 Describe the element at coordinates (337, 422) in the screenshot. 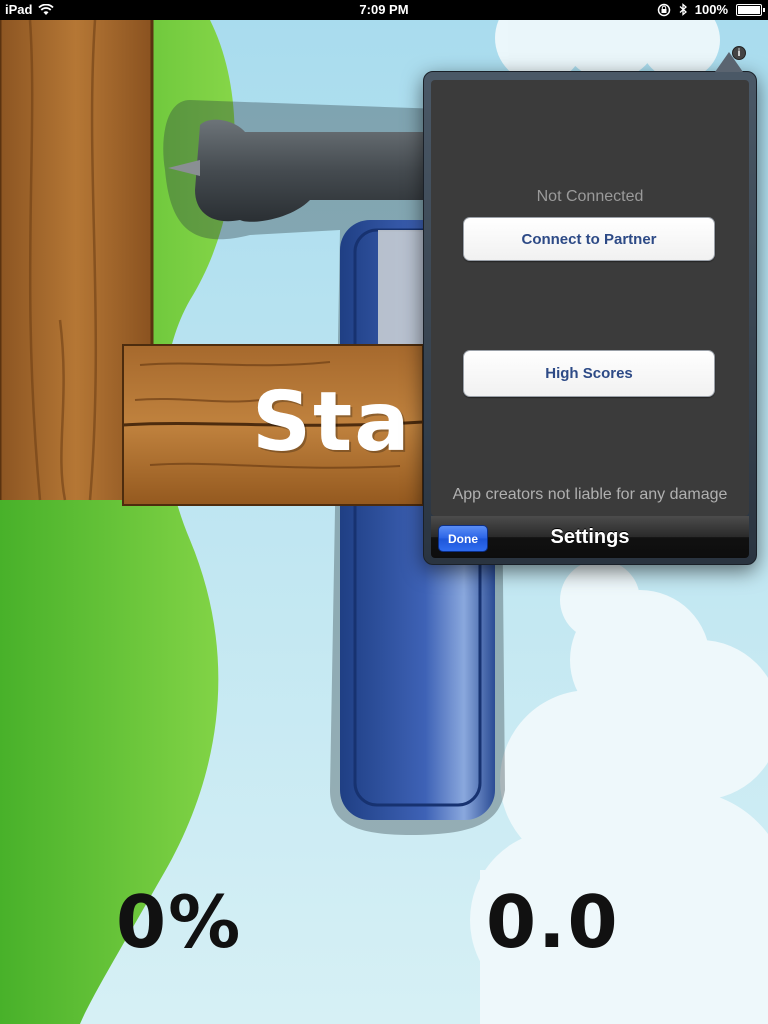

I see `start-sign-text: Sta` at that location.